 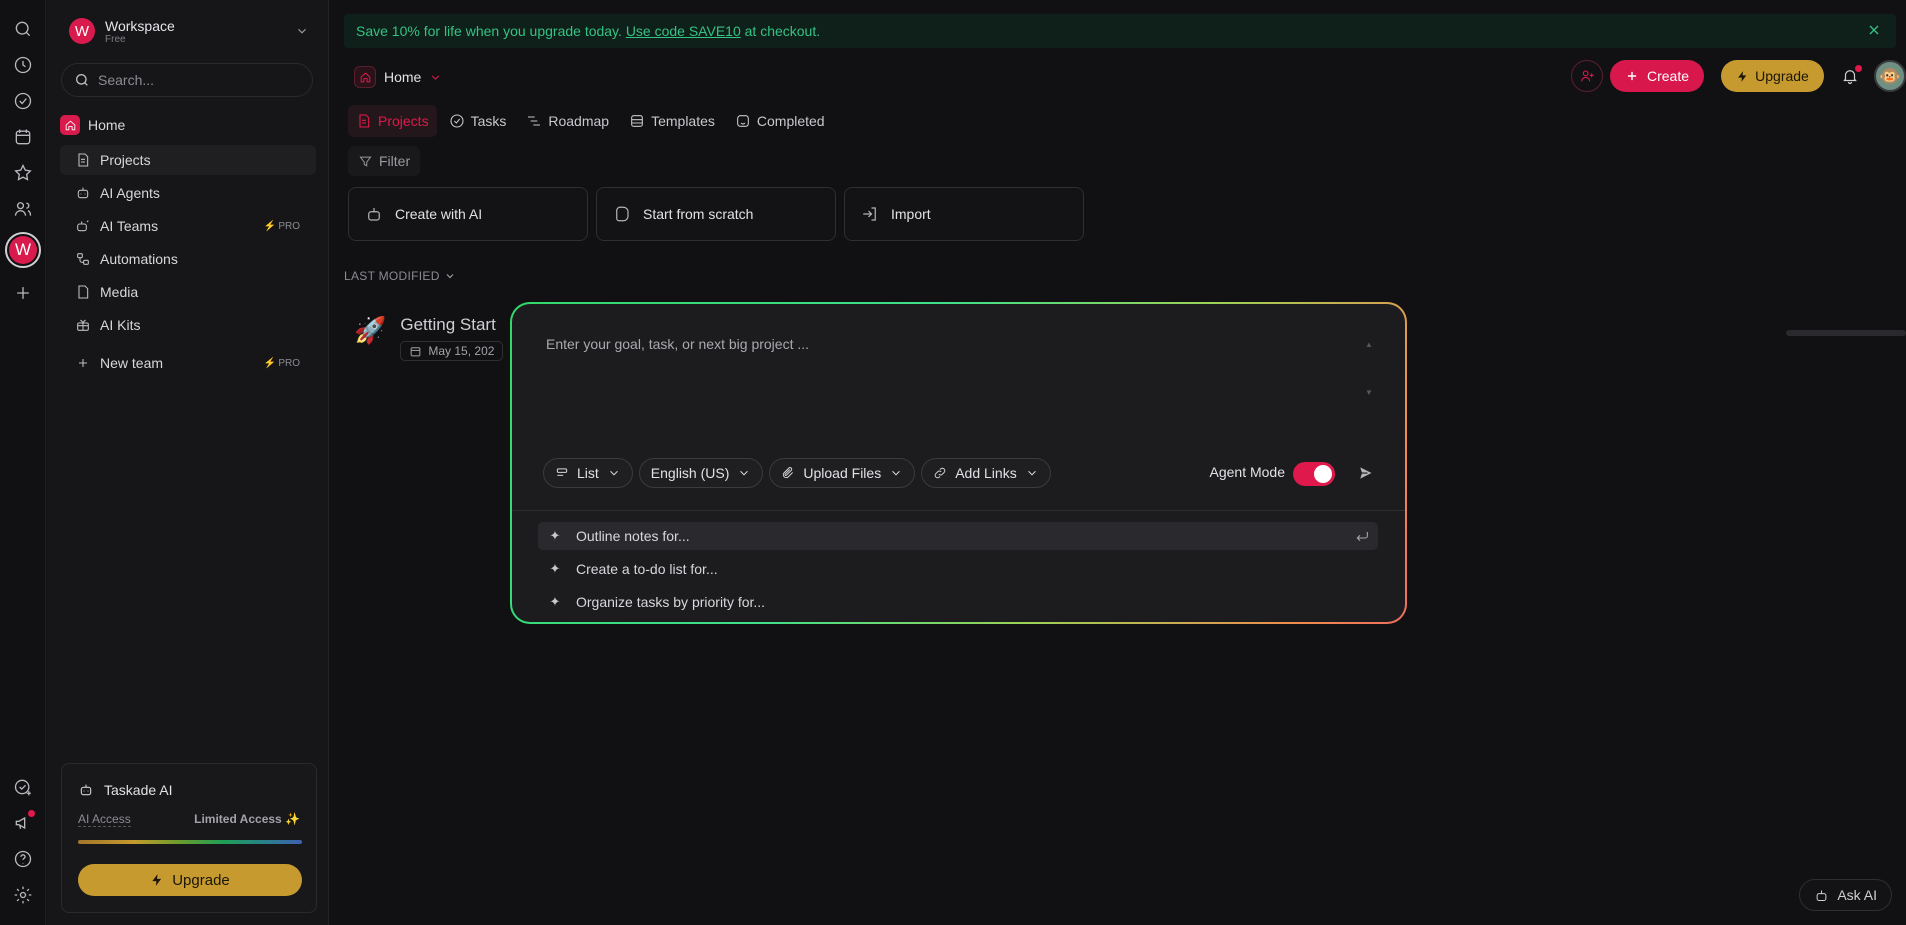 What do you see at coordinates (364, 121) in the screenshot?
I see `document-icon` at bounding box center [364, 121].